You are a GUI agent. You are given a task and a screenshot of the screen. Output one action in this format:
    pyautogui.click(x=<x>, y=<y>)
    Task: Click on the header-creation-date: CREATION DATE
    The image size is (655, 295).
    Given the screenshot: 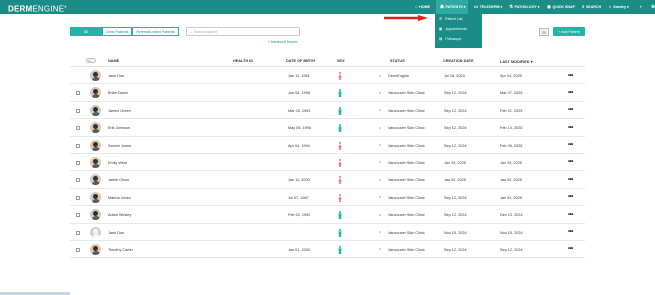 What is the action you would take?
    pyautogui.click(x=458, y=61)
    